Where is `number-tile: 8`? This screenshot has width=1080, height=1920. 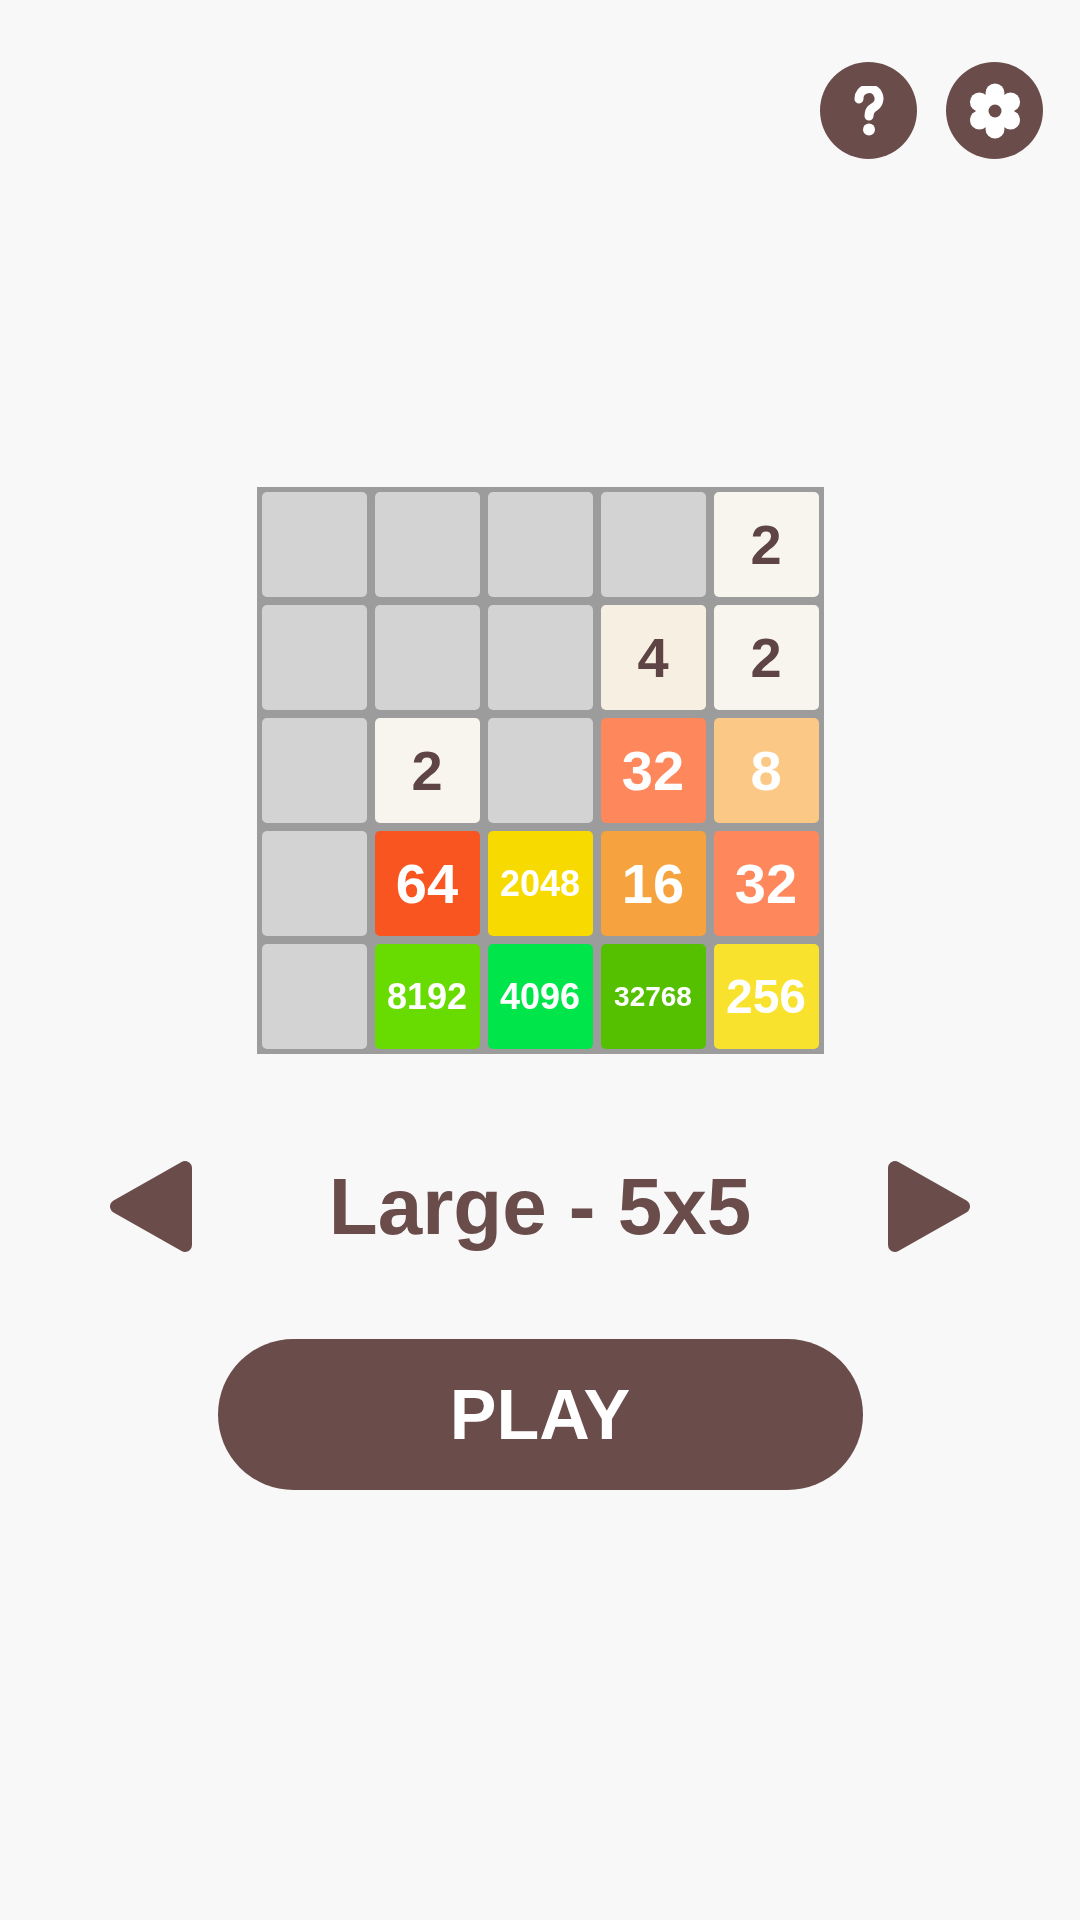
number-tile: 8 is located at coordinates (766, 770).